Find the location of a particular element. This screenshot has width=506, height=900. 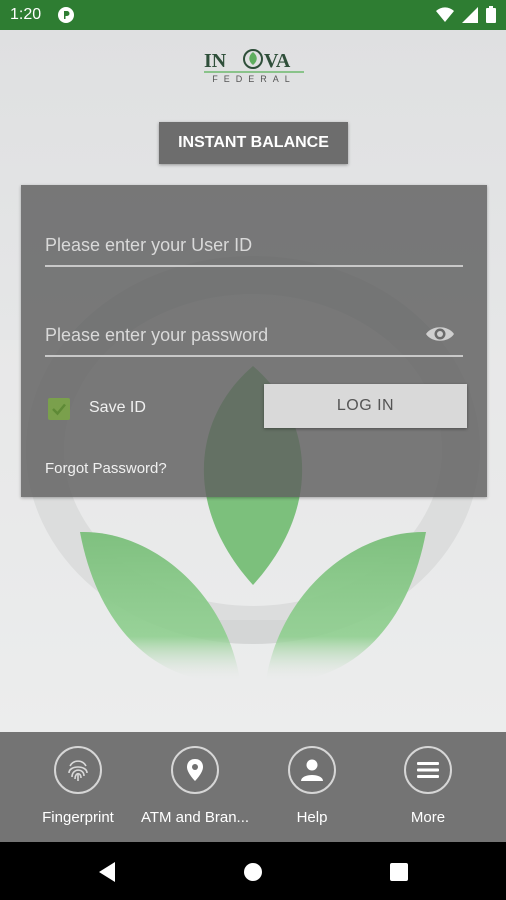

bottom-nav: Fingerprint ATM and Bran... Help More is located at coordinates (253, 787).